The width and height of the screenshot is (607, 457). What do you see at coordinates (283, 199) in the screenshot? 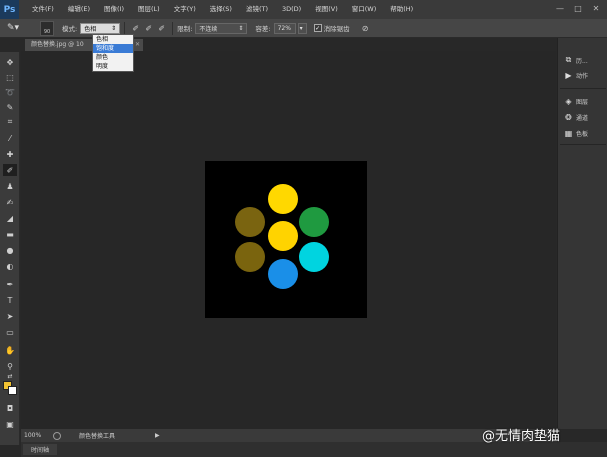
I see `circle-yellow-top` at bounding box center [283, 199].